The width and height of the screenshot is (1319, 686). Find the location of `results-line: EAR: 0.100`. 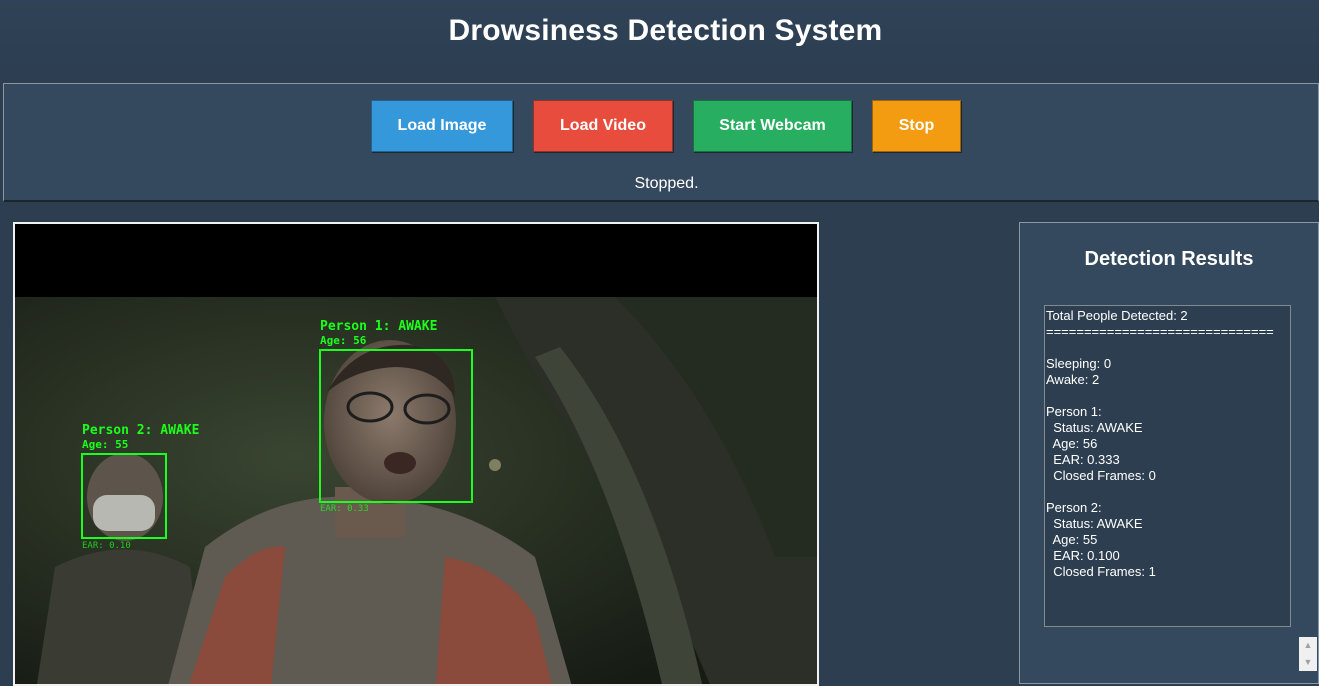

results-line: EAR: 0.100 is located at coordinates (1083, 555).